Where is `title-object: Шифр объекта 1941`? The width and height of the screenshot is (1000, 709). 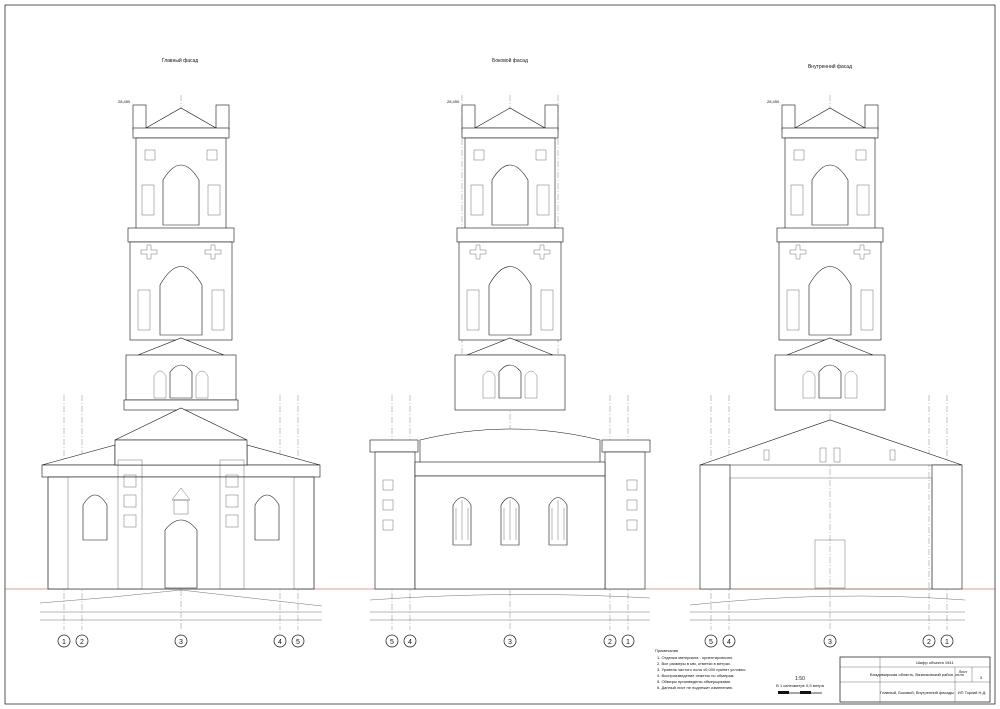
title-object: Шифр объекта 1941 is located at coordinates (935, 662).